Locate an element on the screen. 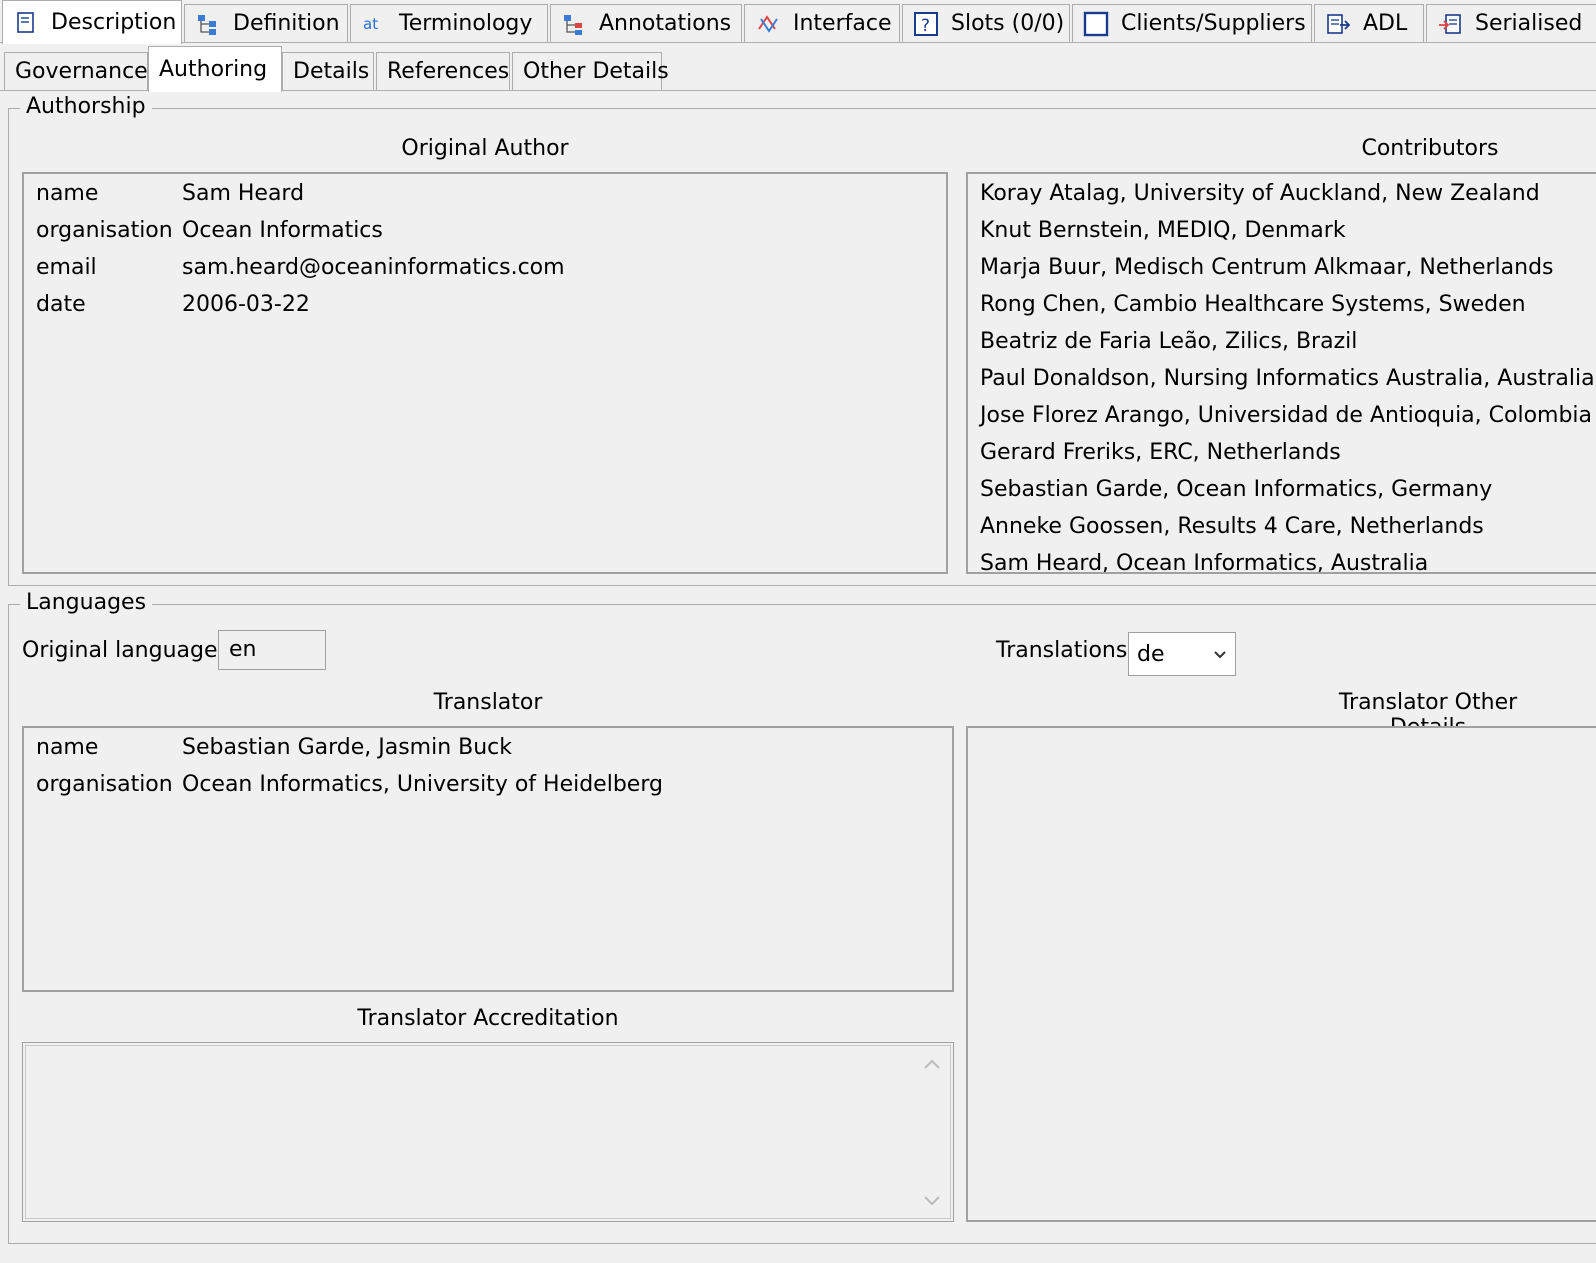 Image resolution: width=1596 pixels, height=1263 pixels. tab-adl: ADL is located at coordinates (1369, 23).